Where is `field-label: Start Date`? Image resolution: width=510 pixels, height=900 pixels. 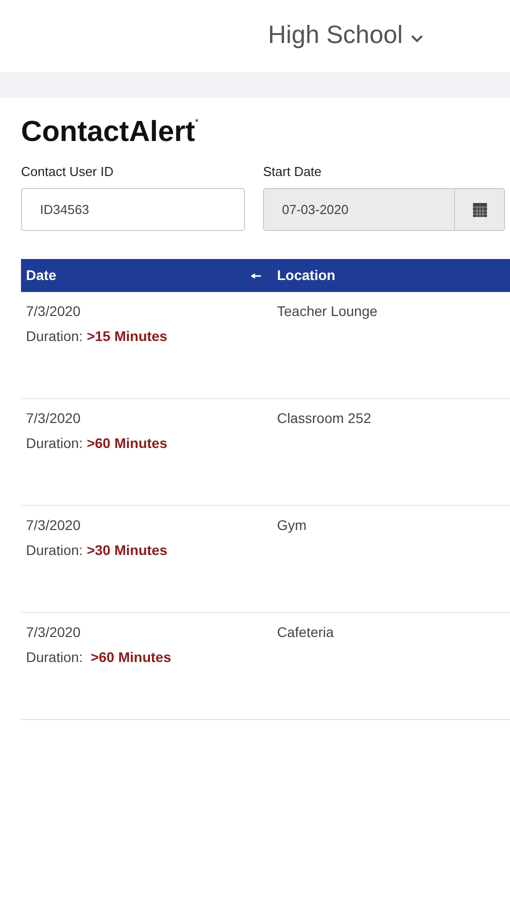 field-label: Start Date is located at coordinates (293, 172).